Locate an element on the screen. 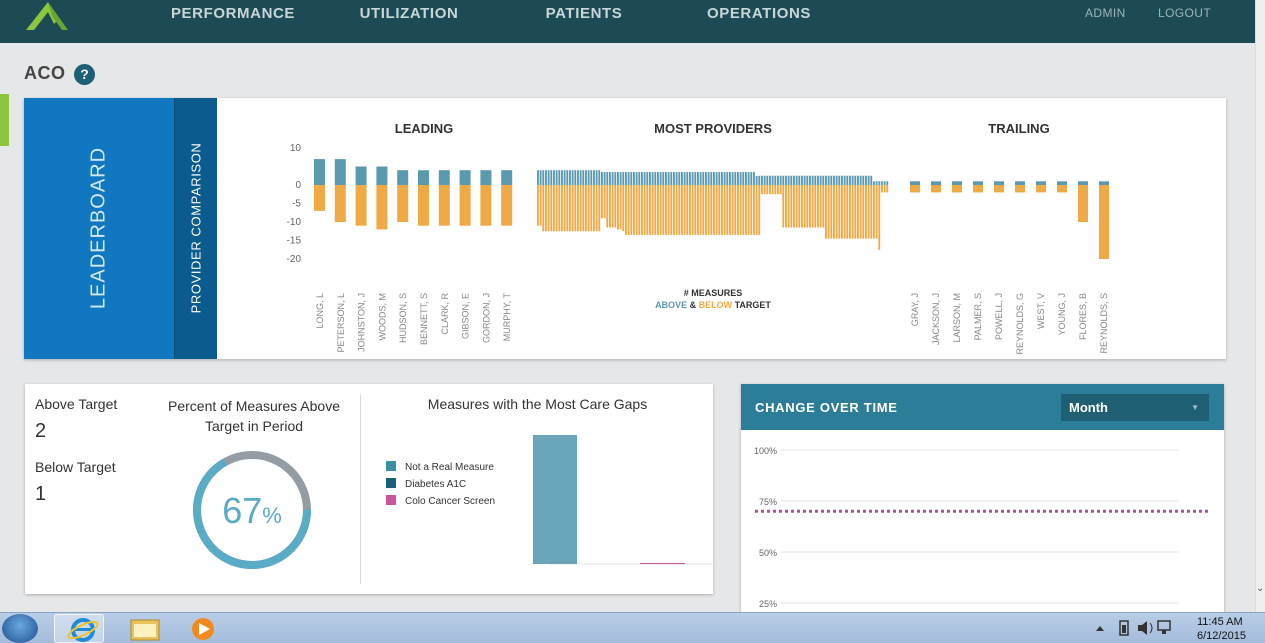 This screenshot has height=643, width=1265. provider-name-label: FLORES, B is located at coordinates (1083, 316).